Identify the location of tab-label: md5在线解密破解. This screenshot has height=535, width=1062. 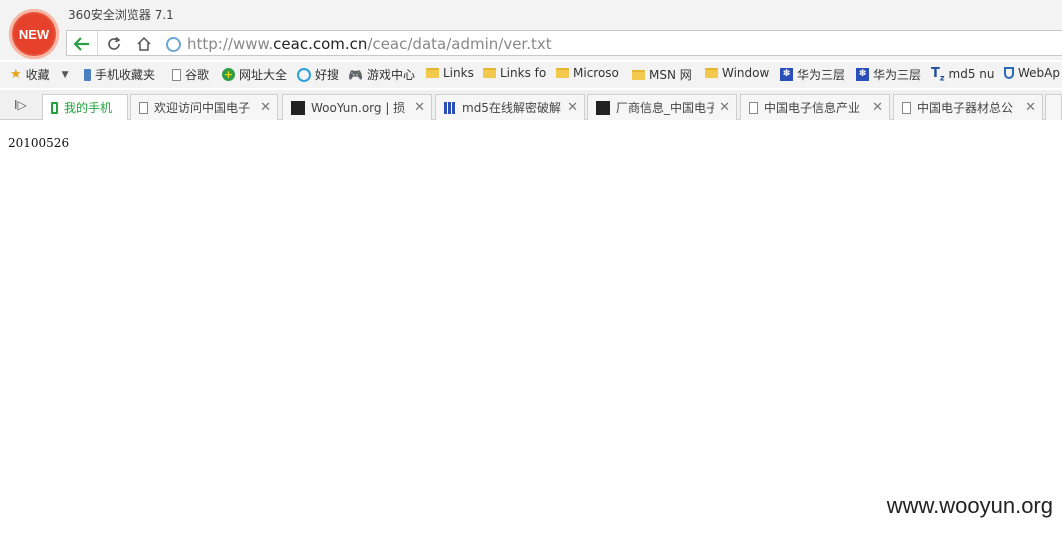
(511, 108).